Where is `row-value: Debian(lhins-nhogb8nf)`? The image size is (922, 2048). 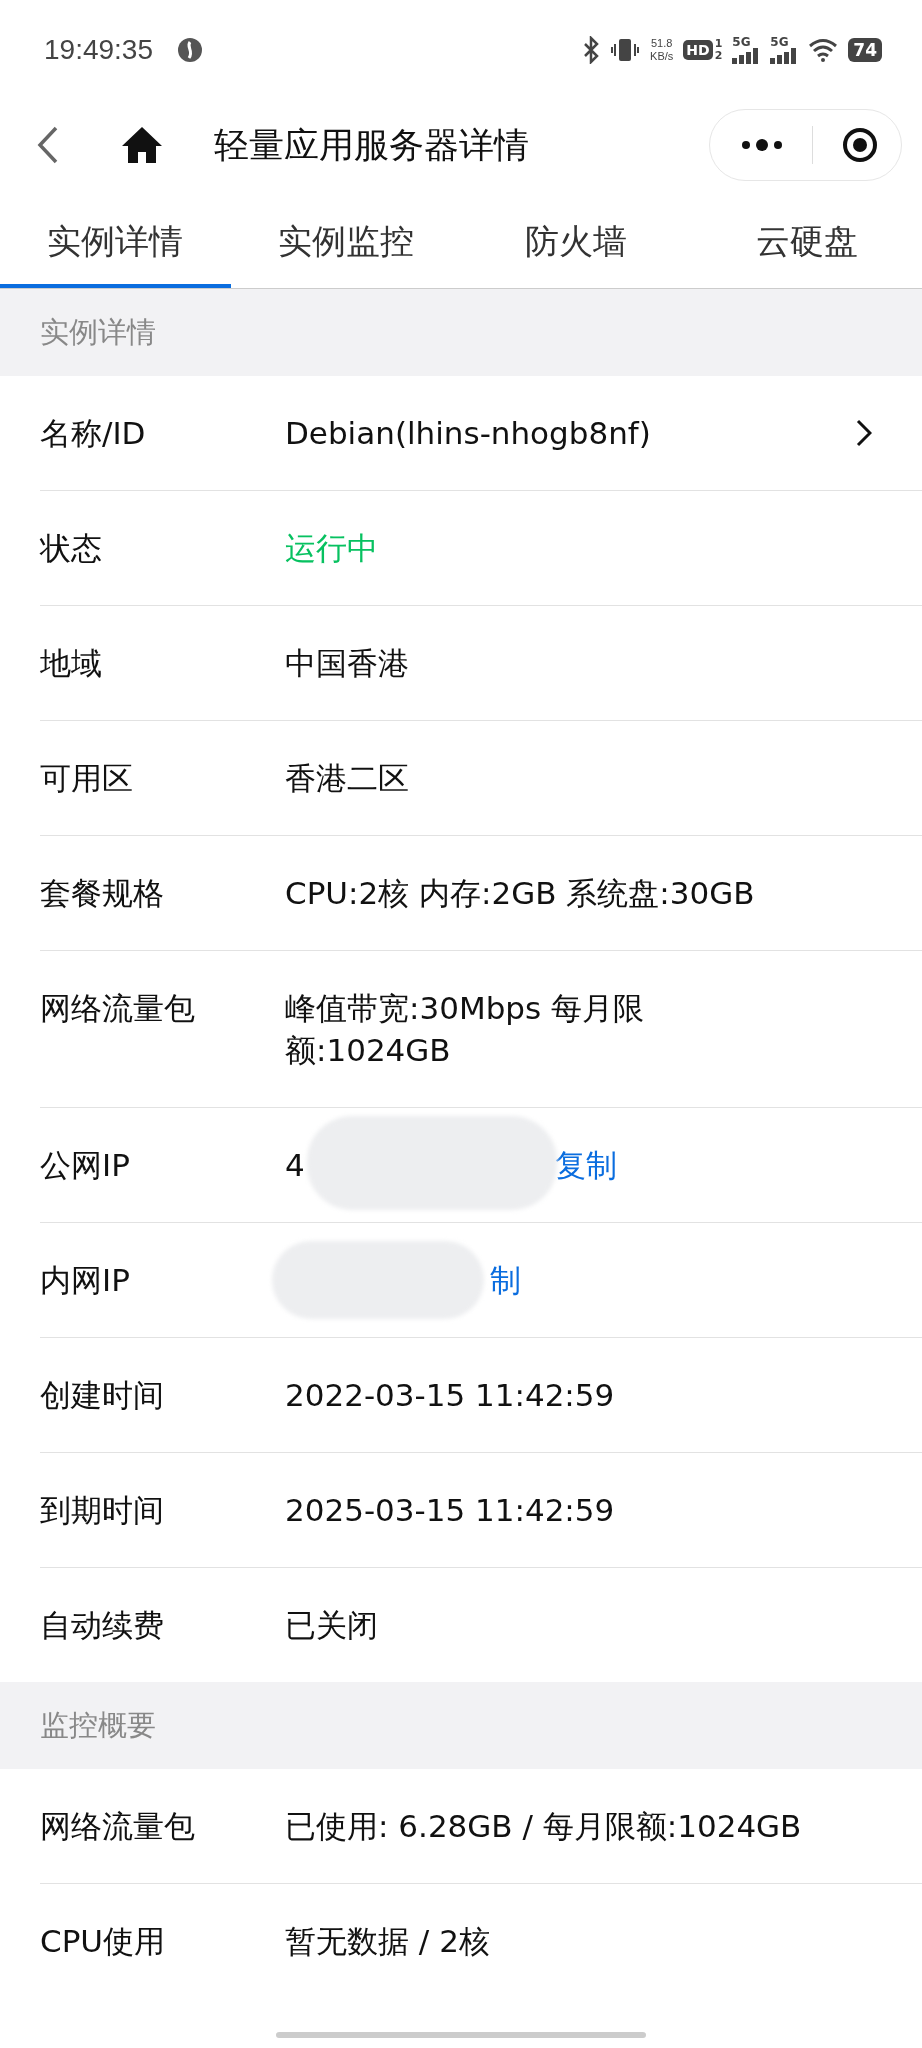
row-value: Debian(lhins-nhogb8nf) is located at coordinates (468, 433).